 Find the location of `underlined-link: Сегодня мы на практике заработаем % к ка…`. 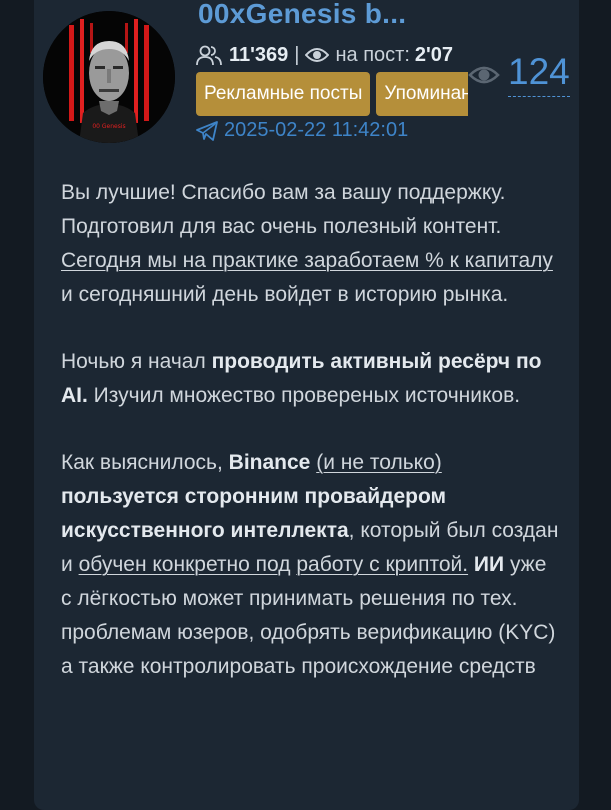

underlined-link: Сегодня мы на практике заработаем % к ка… is located at coordinates (307, 260).